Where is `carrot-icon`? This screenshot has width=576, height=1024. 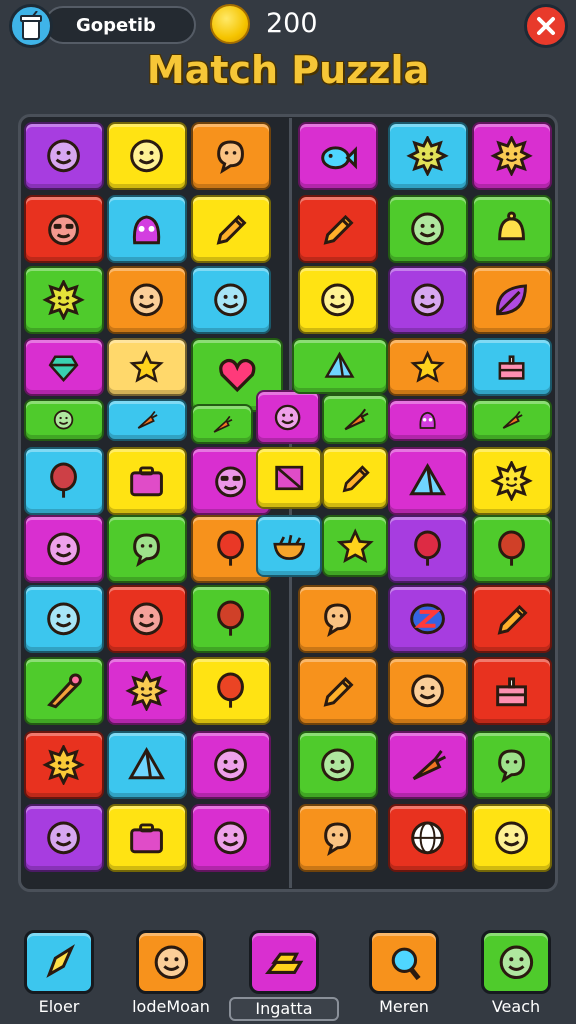
carrot-icon is located at coordinates (222, 424).